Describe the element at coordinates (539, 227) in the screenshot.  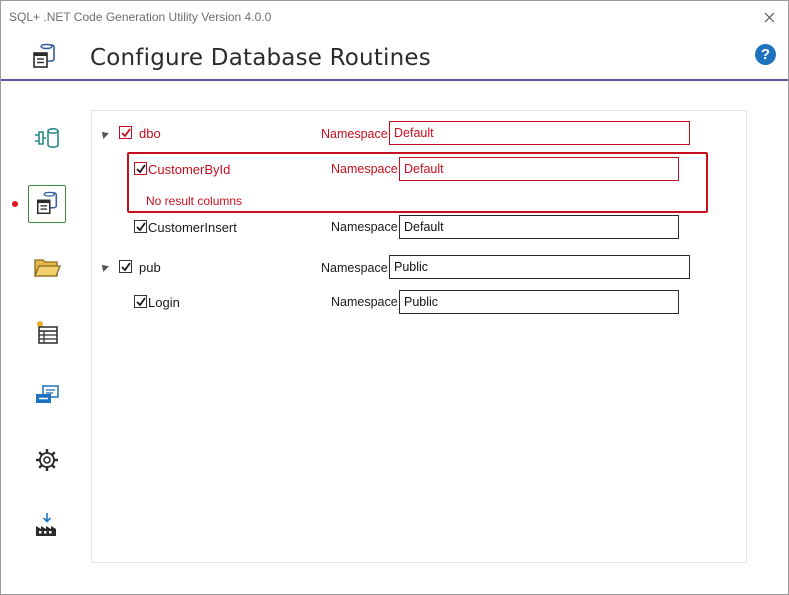
I see `customerinsert-namespace-input` at that location.